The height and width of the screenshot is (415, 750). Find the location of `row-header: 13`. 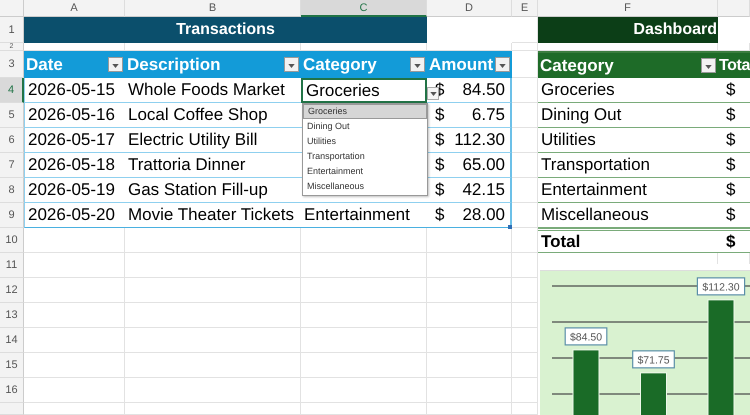

row-header: 13 is located at coordinates (12, 315).